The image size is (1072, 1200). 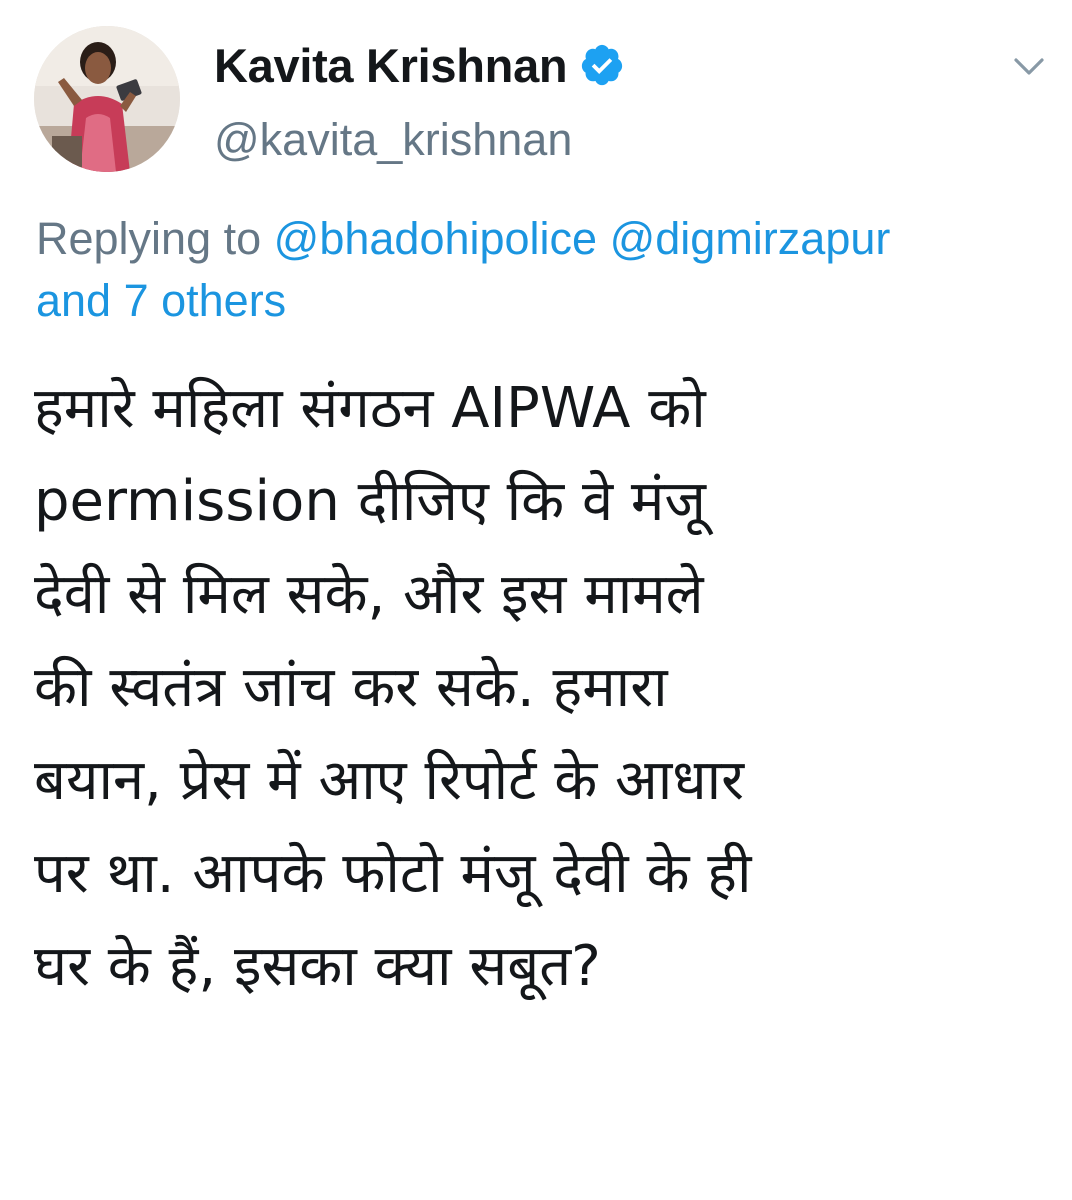 I want to click on avatar, so click(x=107, y=99).